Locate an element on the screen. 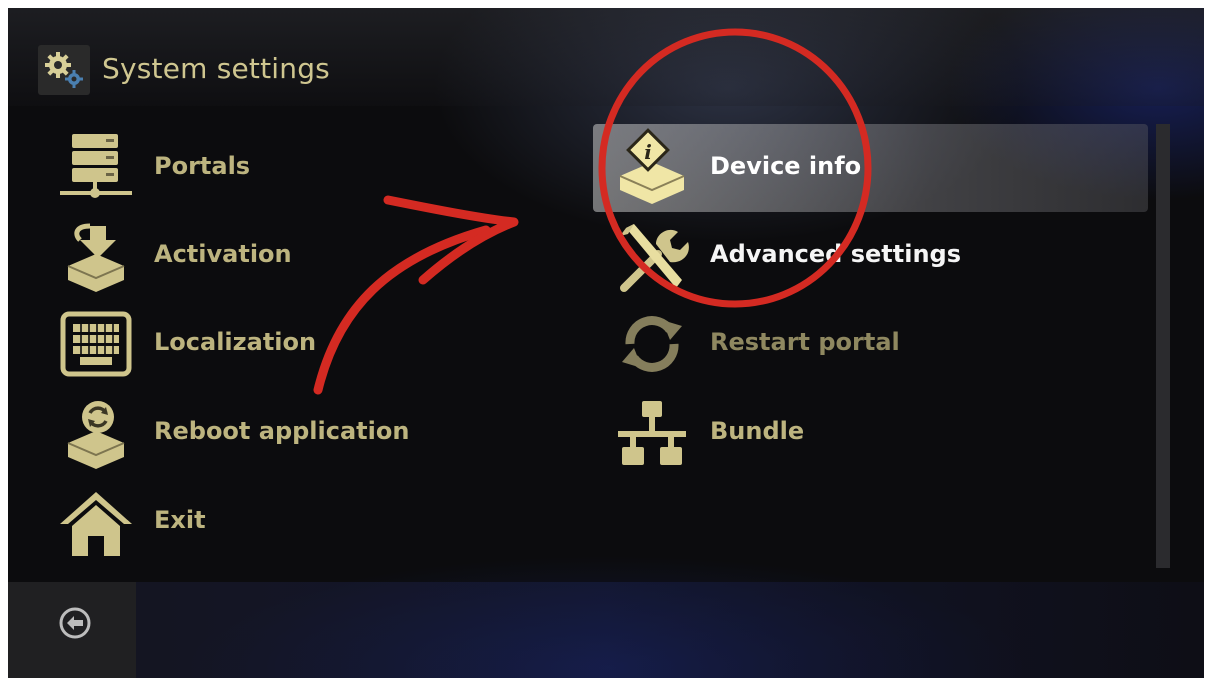  reboot-box-icon is located at coordinates (96, 433).